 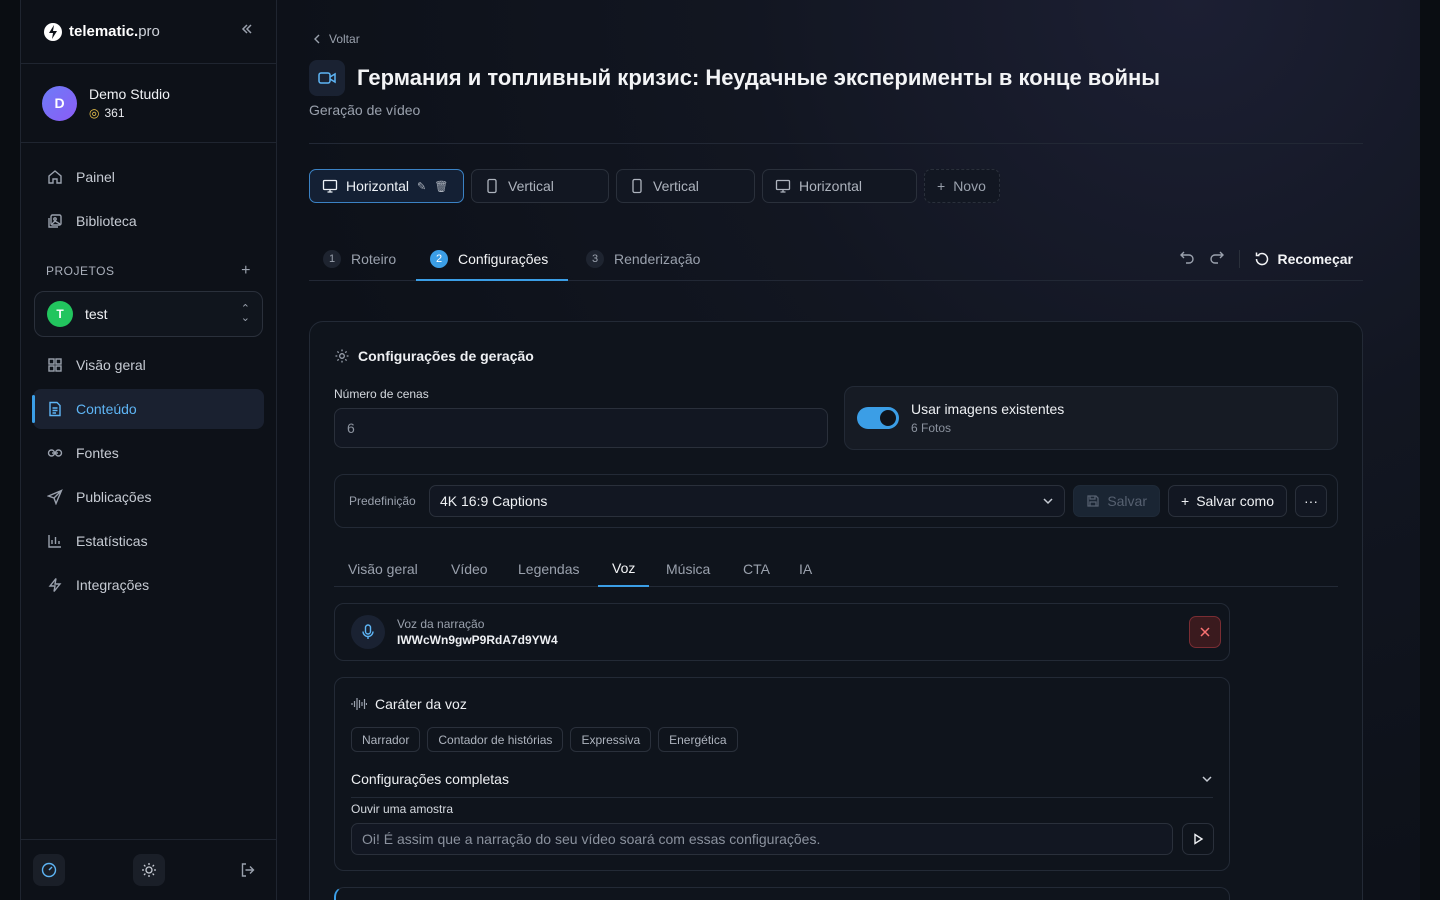 What do you see at coordinates (878, 418) in the screenshot?
I see `existing-images-toggle` at bounding box center [878, 418].